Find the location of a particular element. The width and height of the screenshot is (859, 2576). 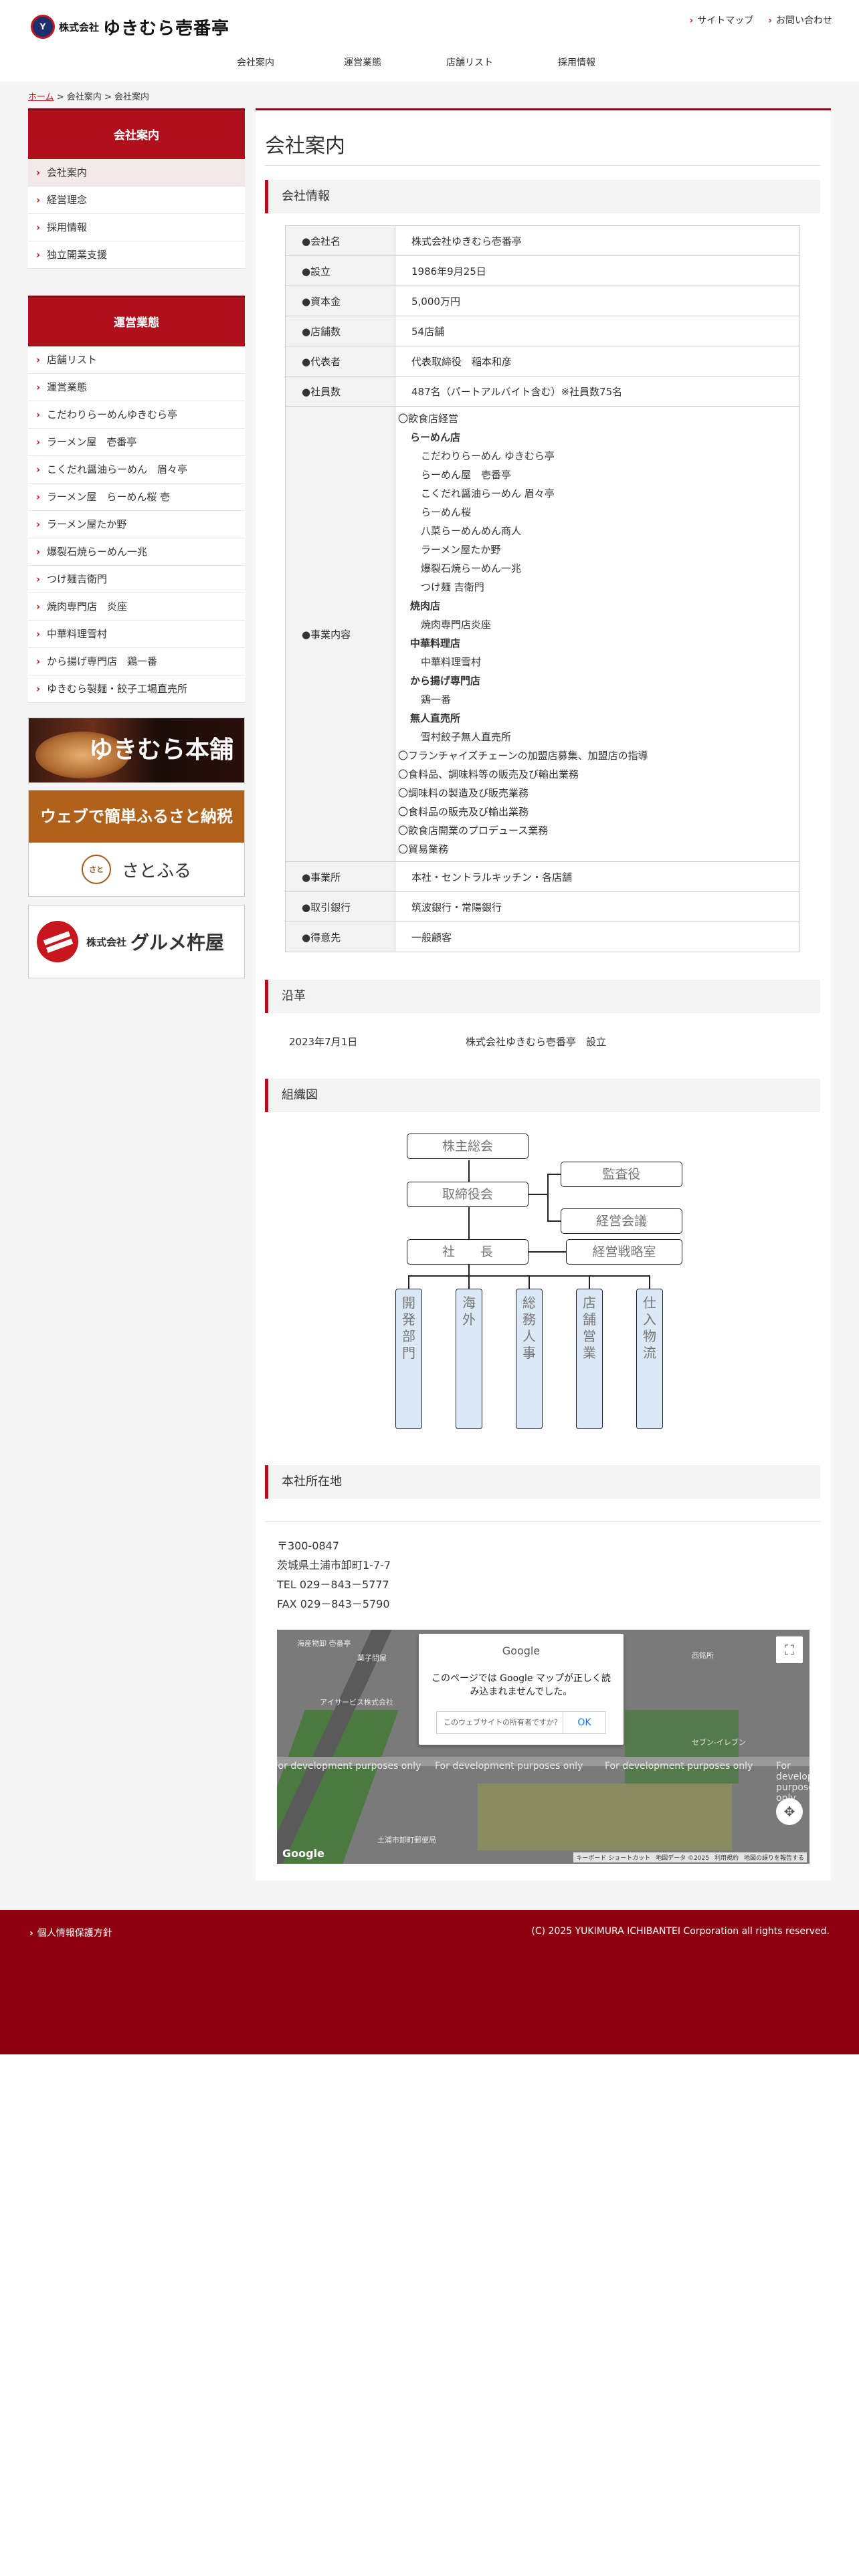

breadcrumb-level1: 会社案内 is located at coordinates (84, 97).